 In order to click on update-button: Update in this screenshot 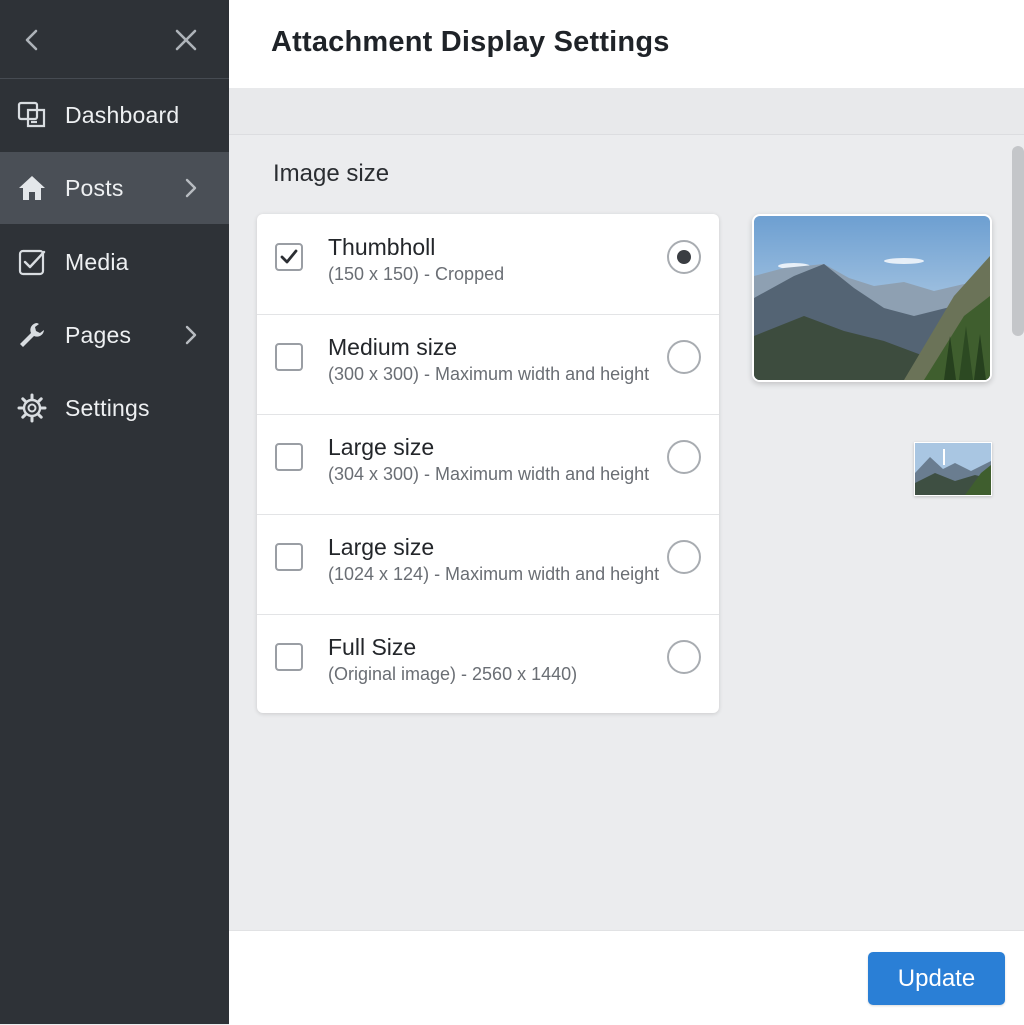, I will do `click(936, 978)`.